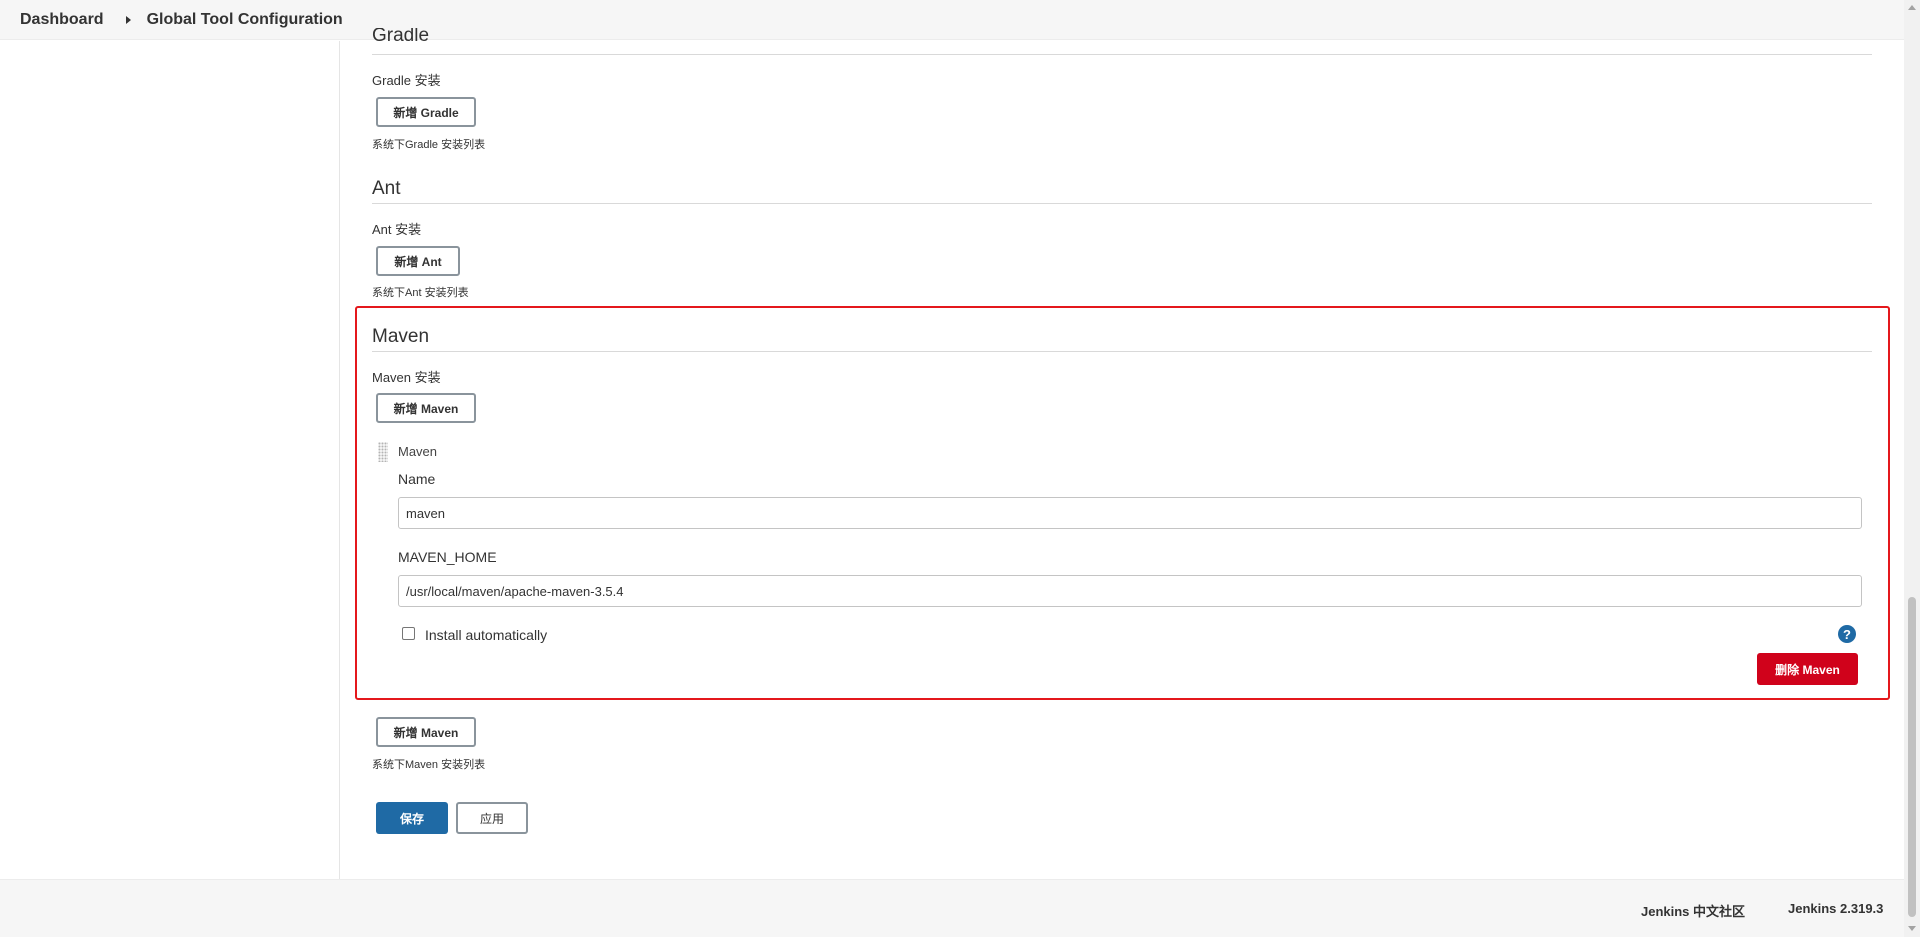  Describe the element at coordinates (952, 20) in the screenshot. I see `breadcrumb: Dashboard Global Tool Configuration` at that location.